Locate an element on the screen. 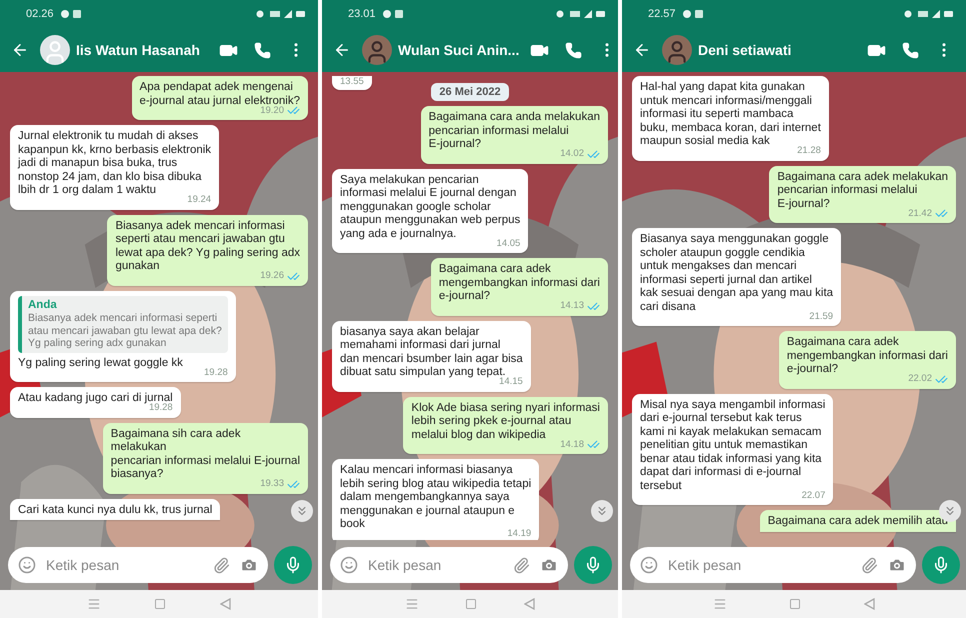 The width and height of the screenshot is (966, 618). status-time: 02.26 is located at coordinates (40, 14).